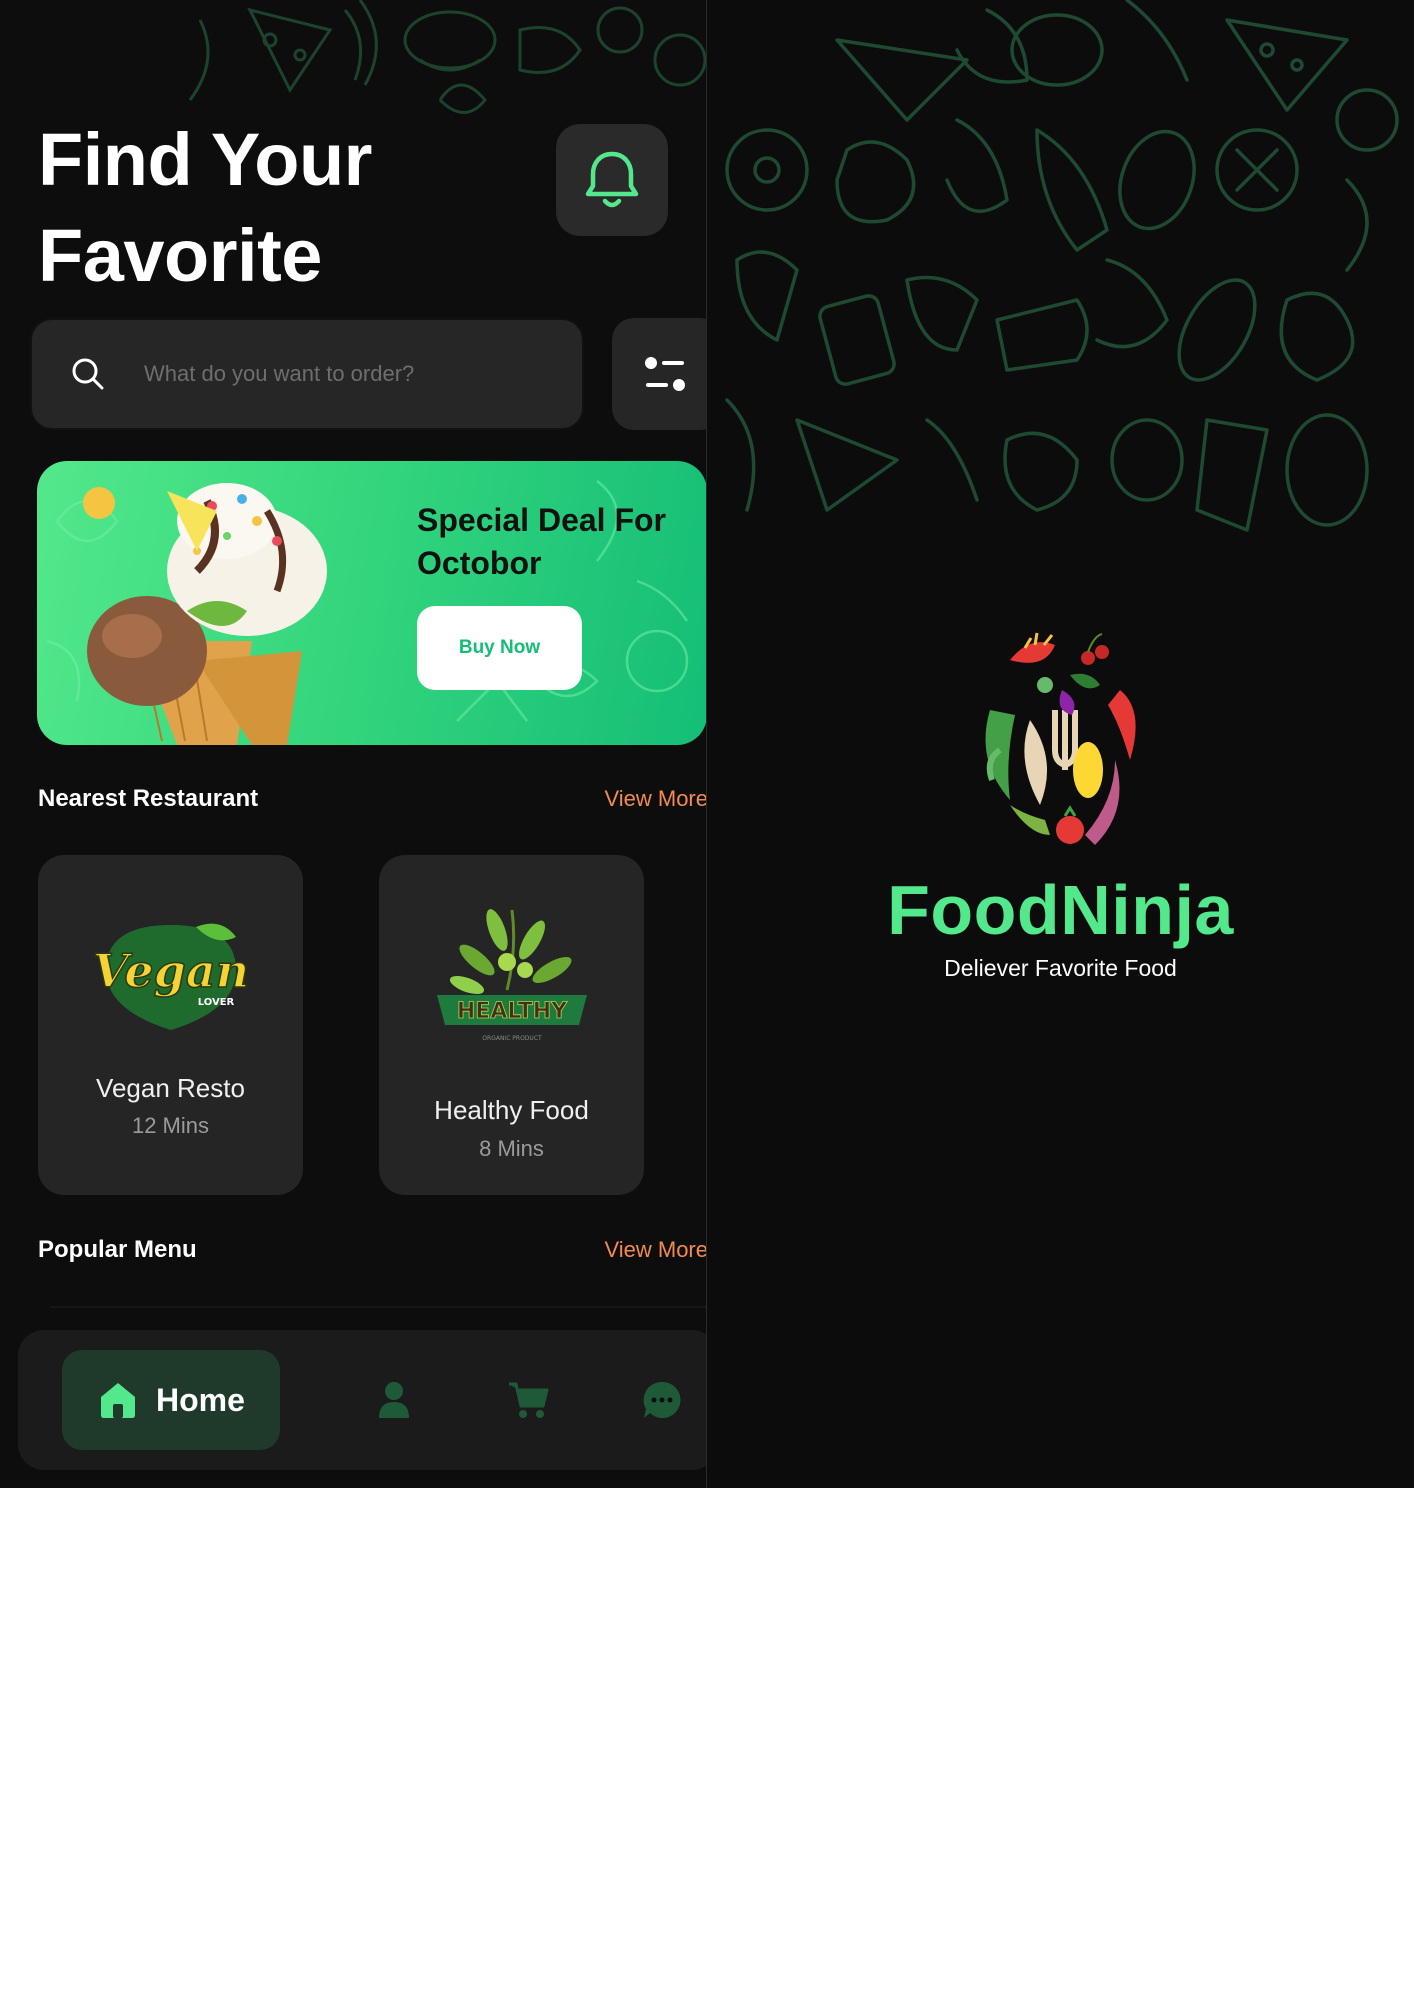  I want to click on healthy-logo: HEALTHY ORGANIC PRODUCT, so click(511, 975).